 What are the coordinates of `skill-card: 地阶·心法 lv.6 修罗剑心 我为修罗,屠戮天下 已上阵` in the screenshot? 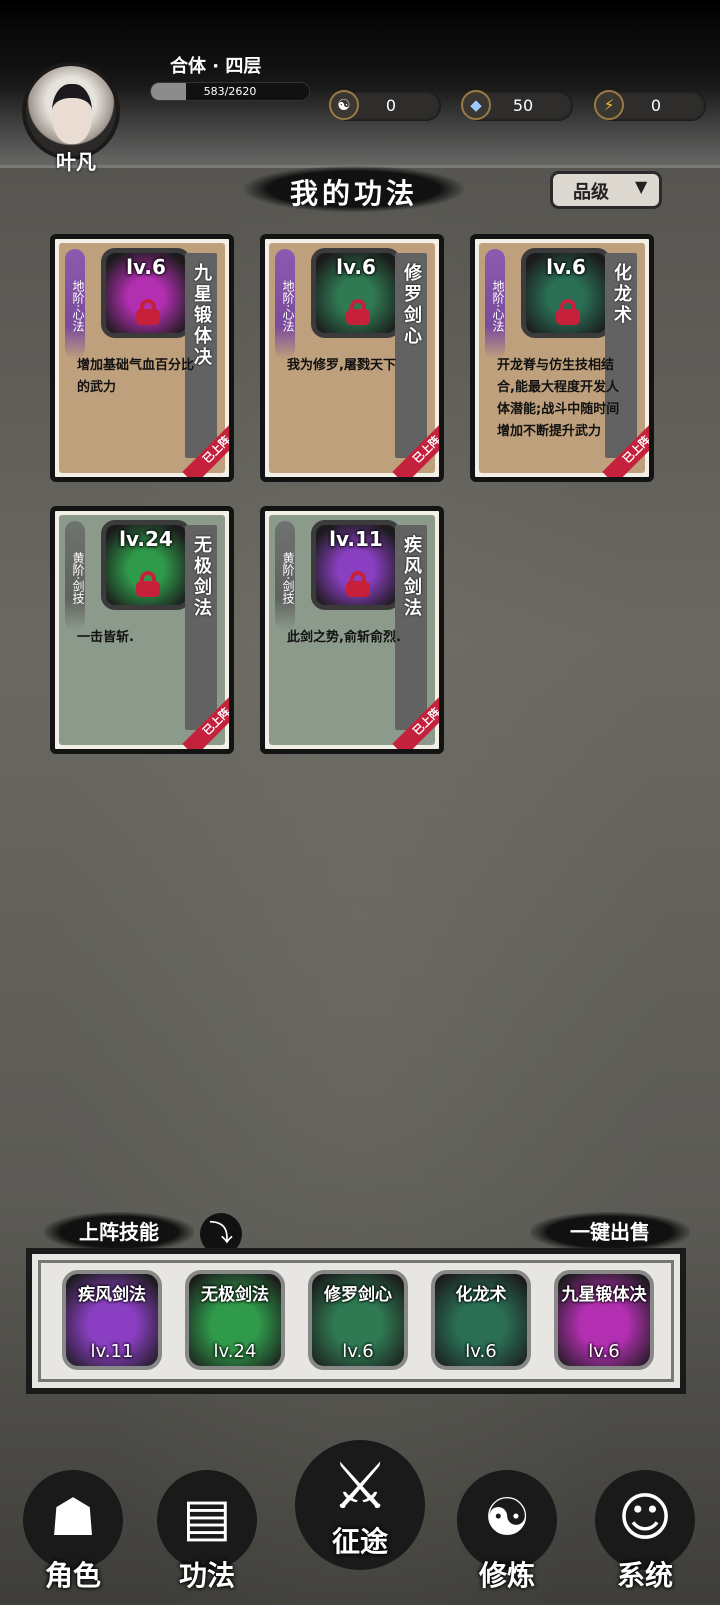 It's located at (352, 358).